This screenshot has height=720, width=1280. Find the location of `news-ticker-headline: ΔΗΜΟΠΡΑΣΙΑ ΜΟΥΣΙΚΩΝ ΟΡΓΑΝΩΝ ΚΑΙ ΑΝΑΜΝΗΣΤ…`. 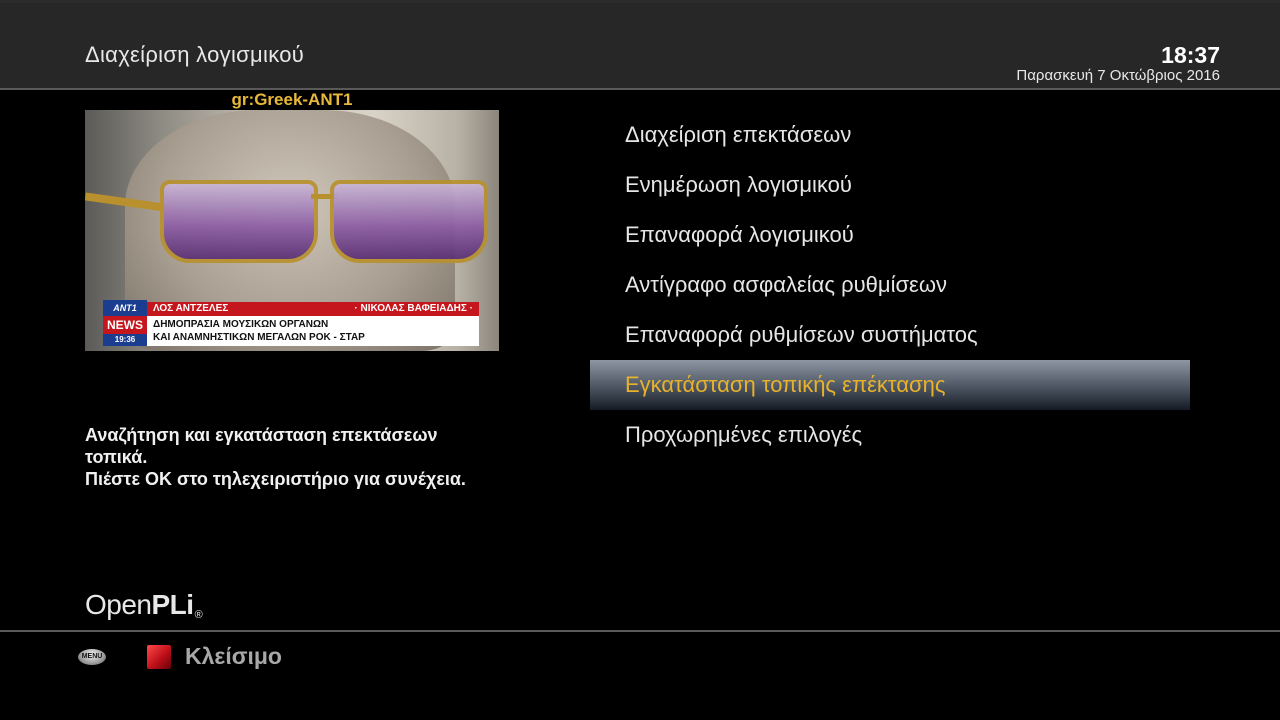

news-ticker-headline: ΔΗΜΟΠΡΑΣΙΑ ΜΟΥΣΙΚΩΝ ΟΡΓΑΝΩΝ ΚΑΙ ΑΝΑΜΝΗΣΤ… is located at coordinates (313, 331).